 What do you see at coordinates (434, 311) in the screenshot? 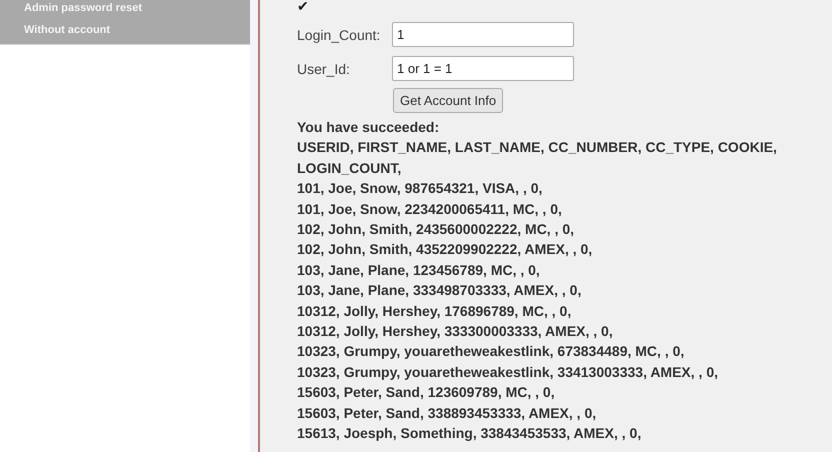
I see `result-line: 10312, Jolly, Hershey, 176896789, MC, , 0,` at bounding box center [434, 311].